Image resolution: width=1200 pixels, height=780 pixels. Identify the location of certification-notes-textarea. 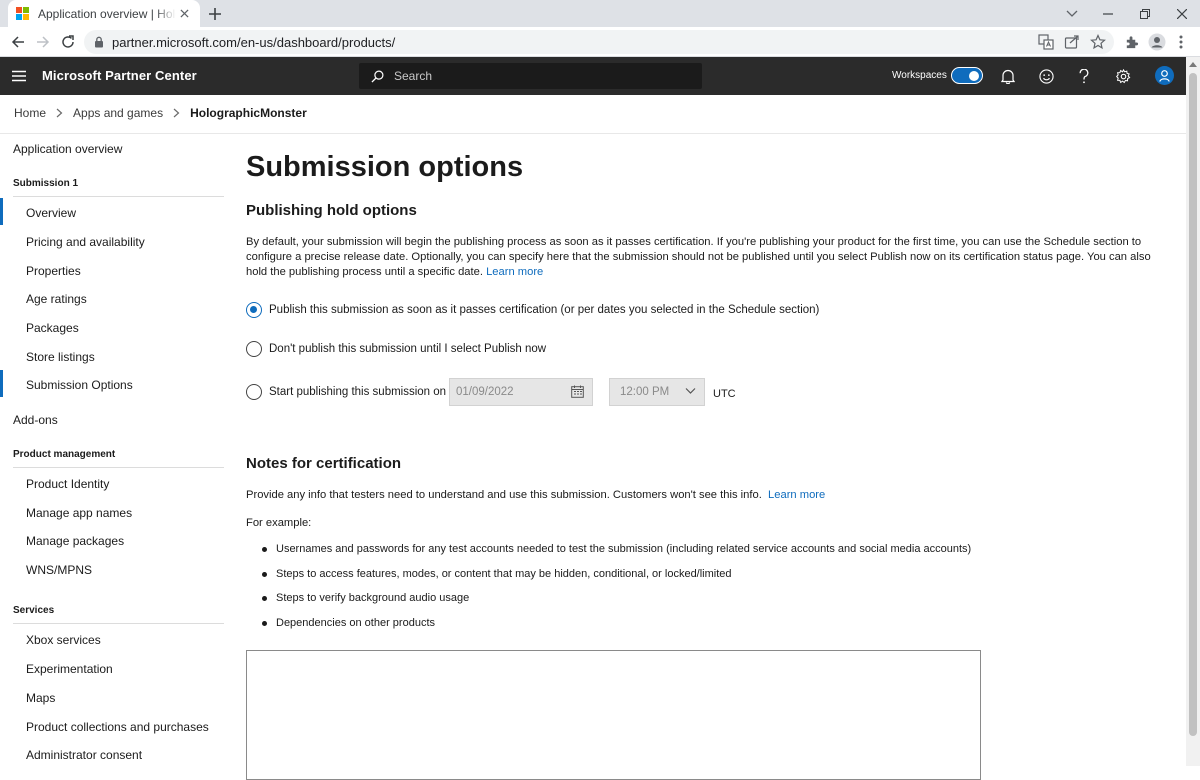
(613, 715).